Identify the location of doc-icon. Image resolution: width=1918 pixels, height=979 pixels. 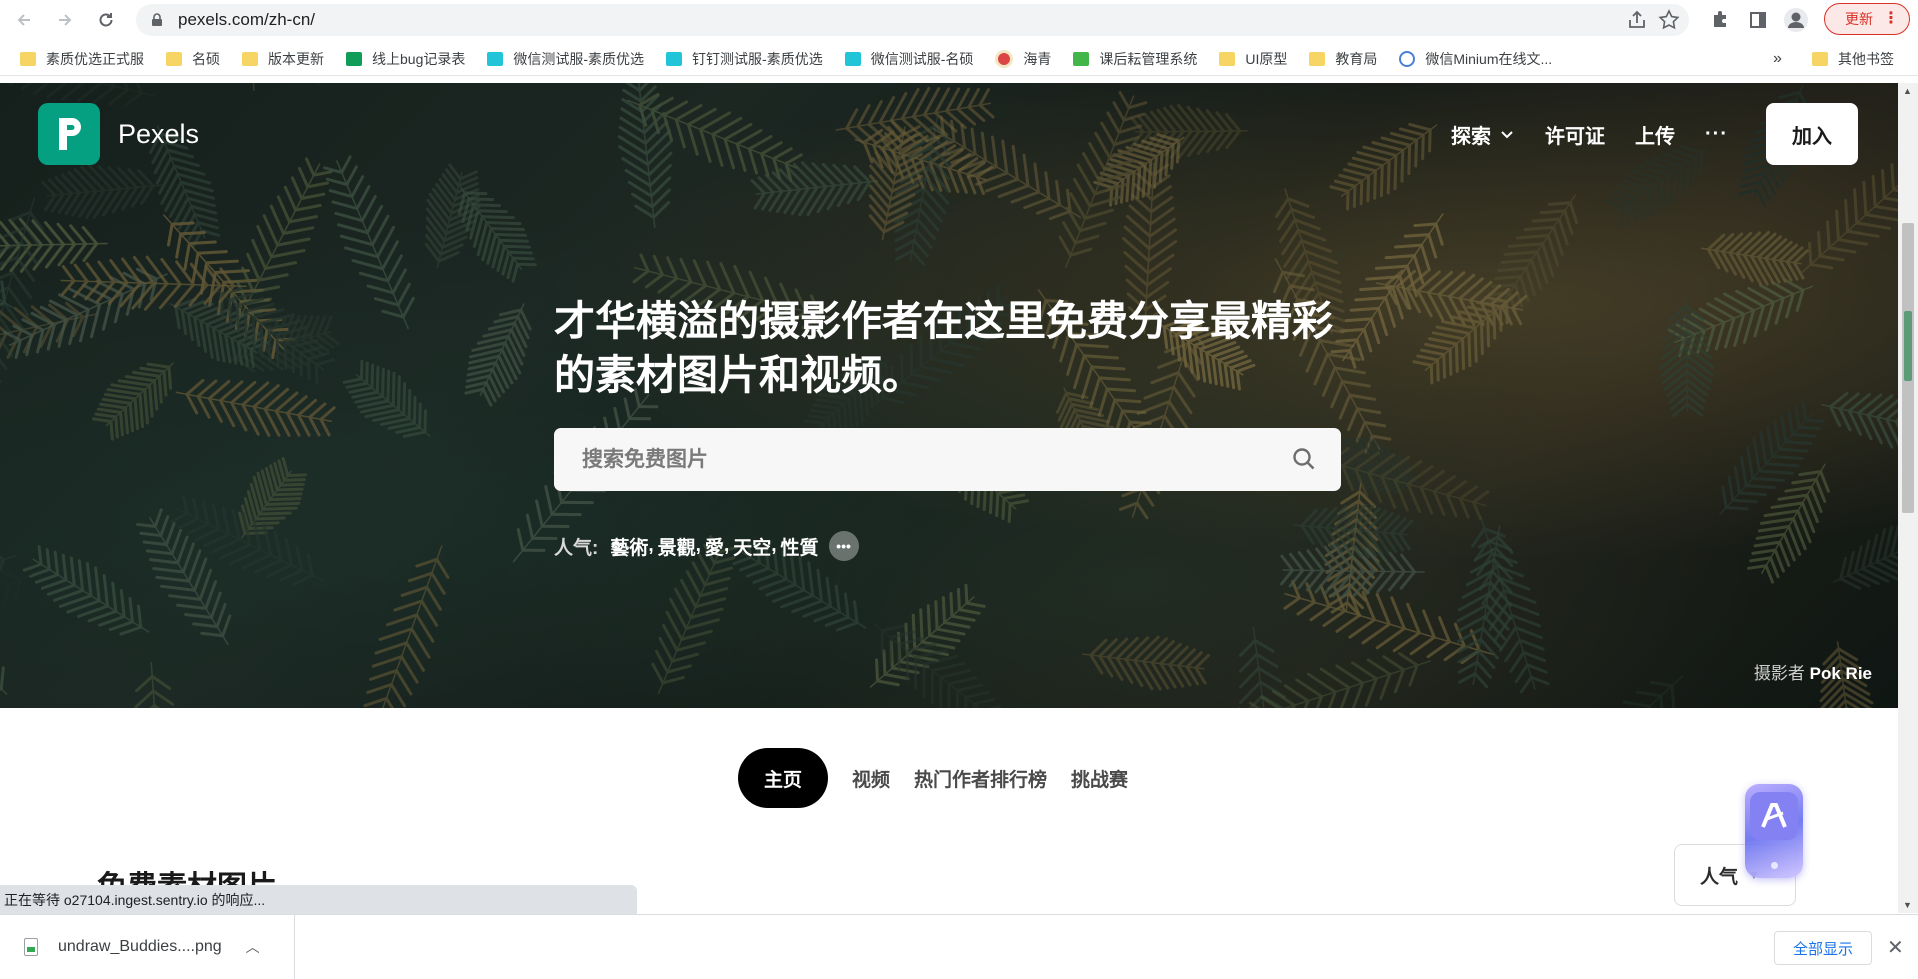
(1407, 58).